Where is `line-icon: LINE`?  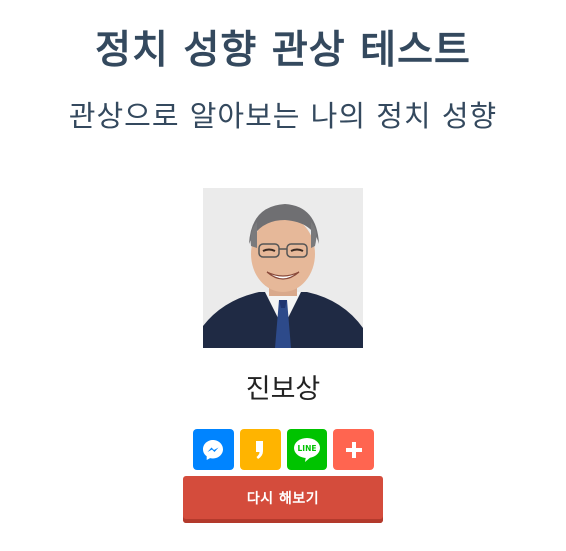
line-icon: LINE is located at coordinates (306, 449).